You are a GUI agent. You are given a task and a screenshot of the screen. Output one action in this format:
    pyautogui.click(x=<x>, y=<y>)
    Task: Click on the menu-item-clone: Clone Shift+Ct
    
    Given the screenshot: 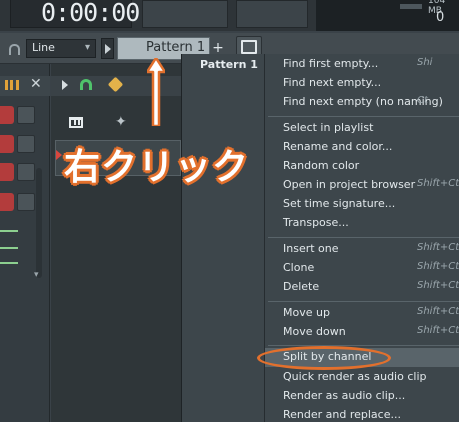 What is the action you would take?
    pyautogui.click(x=362, y=268)
    